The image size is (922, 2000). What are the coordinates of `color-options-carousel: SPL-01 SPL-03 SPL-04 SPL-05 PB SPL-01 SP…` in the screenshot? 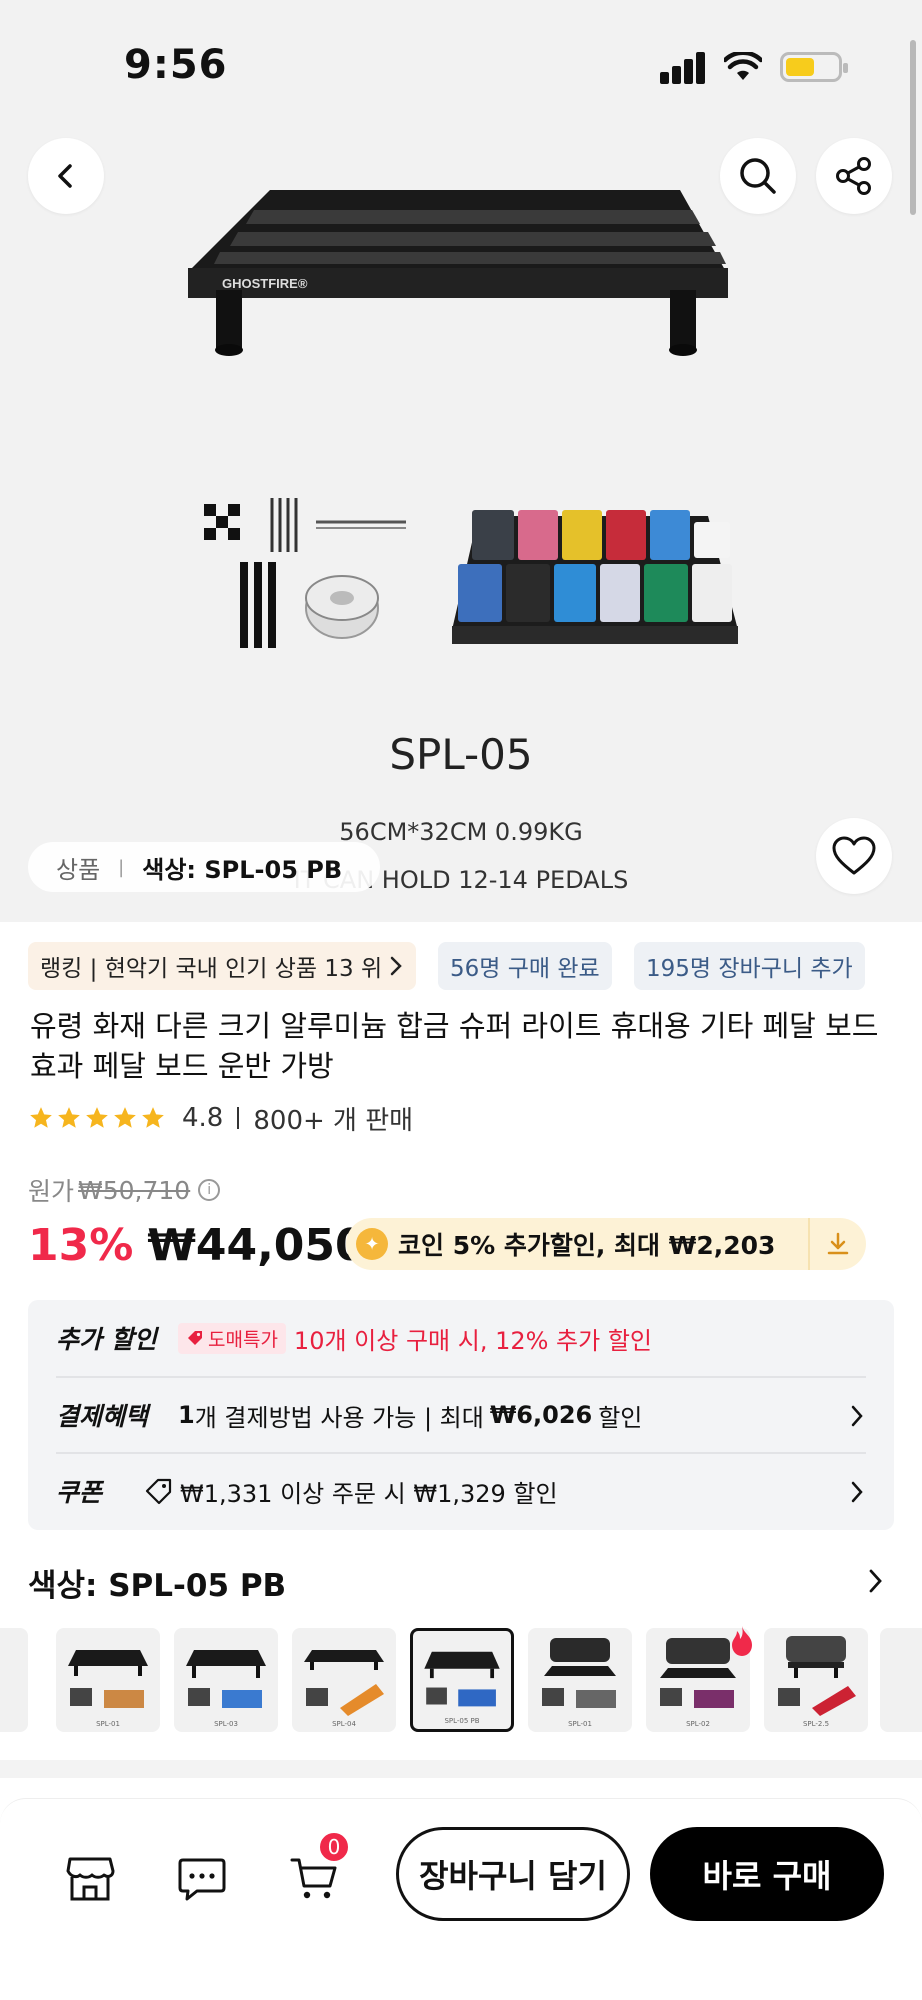 It's located at (461, 1679).